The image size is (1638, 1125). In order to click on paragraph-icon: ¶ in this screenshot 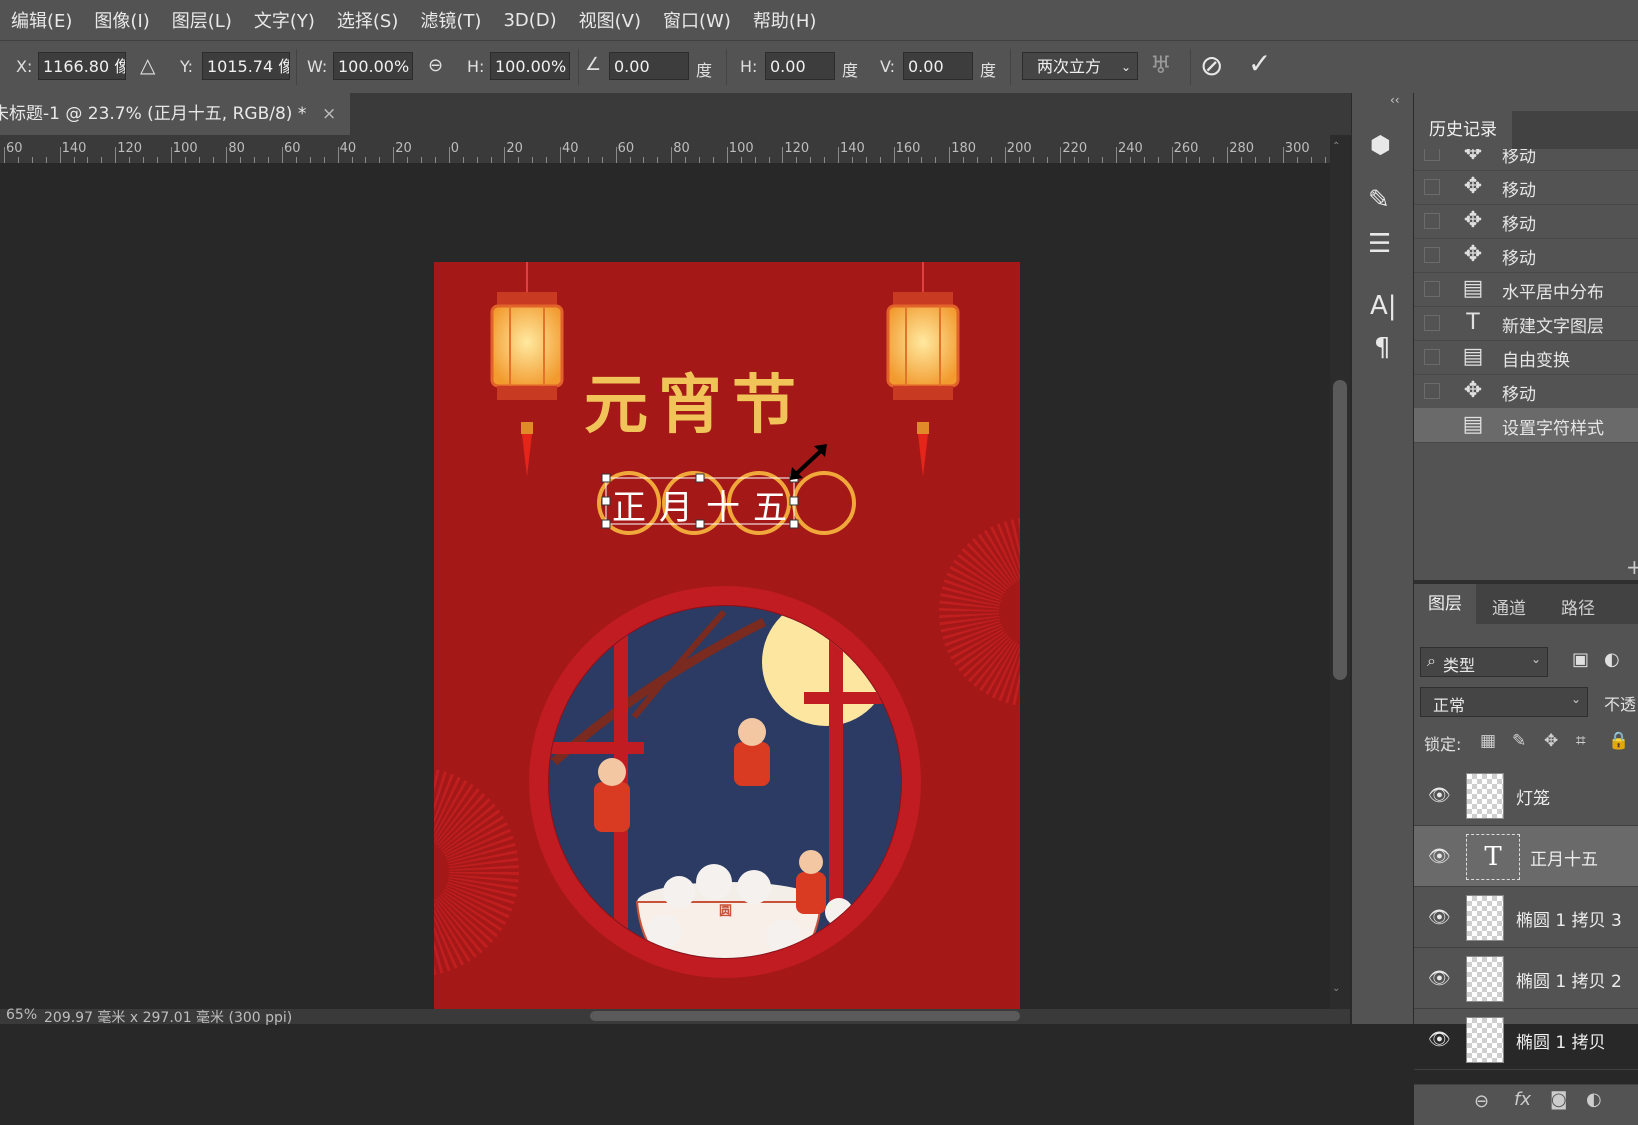, I will do `click(1382, 348)`.